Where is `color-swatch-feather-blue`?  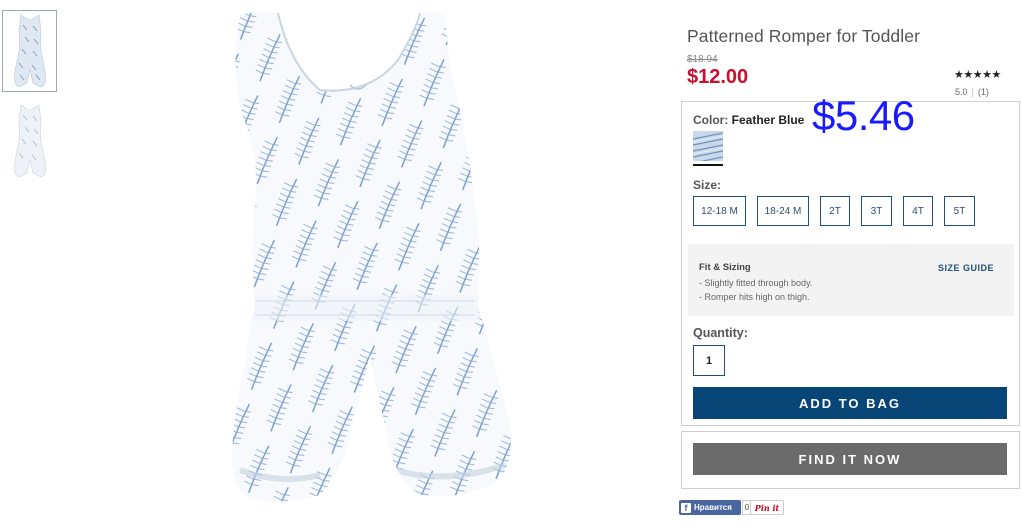 color-swatch-feather-blue is located at coordinates (708, 146).